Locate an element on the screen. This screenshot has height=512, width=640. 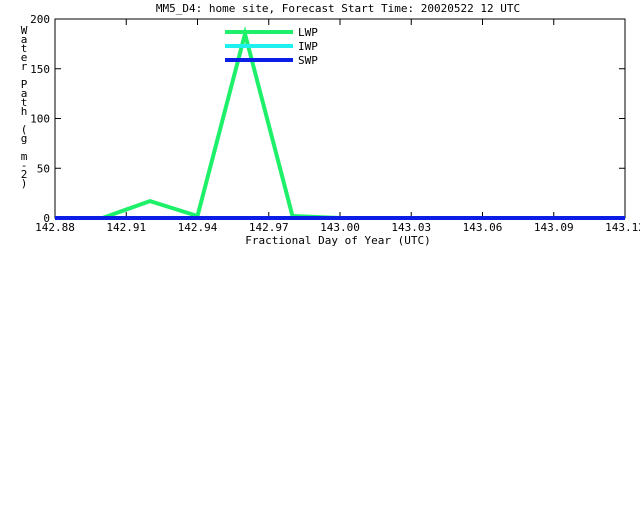
x-tick-label: 143.09 is located at coordinates (554, 227).